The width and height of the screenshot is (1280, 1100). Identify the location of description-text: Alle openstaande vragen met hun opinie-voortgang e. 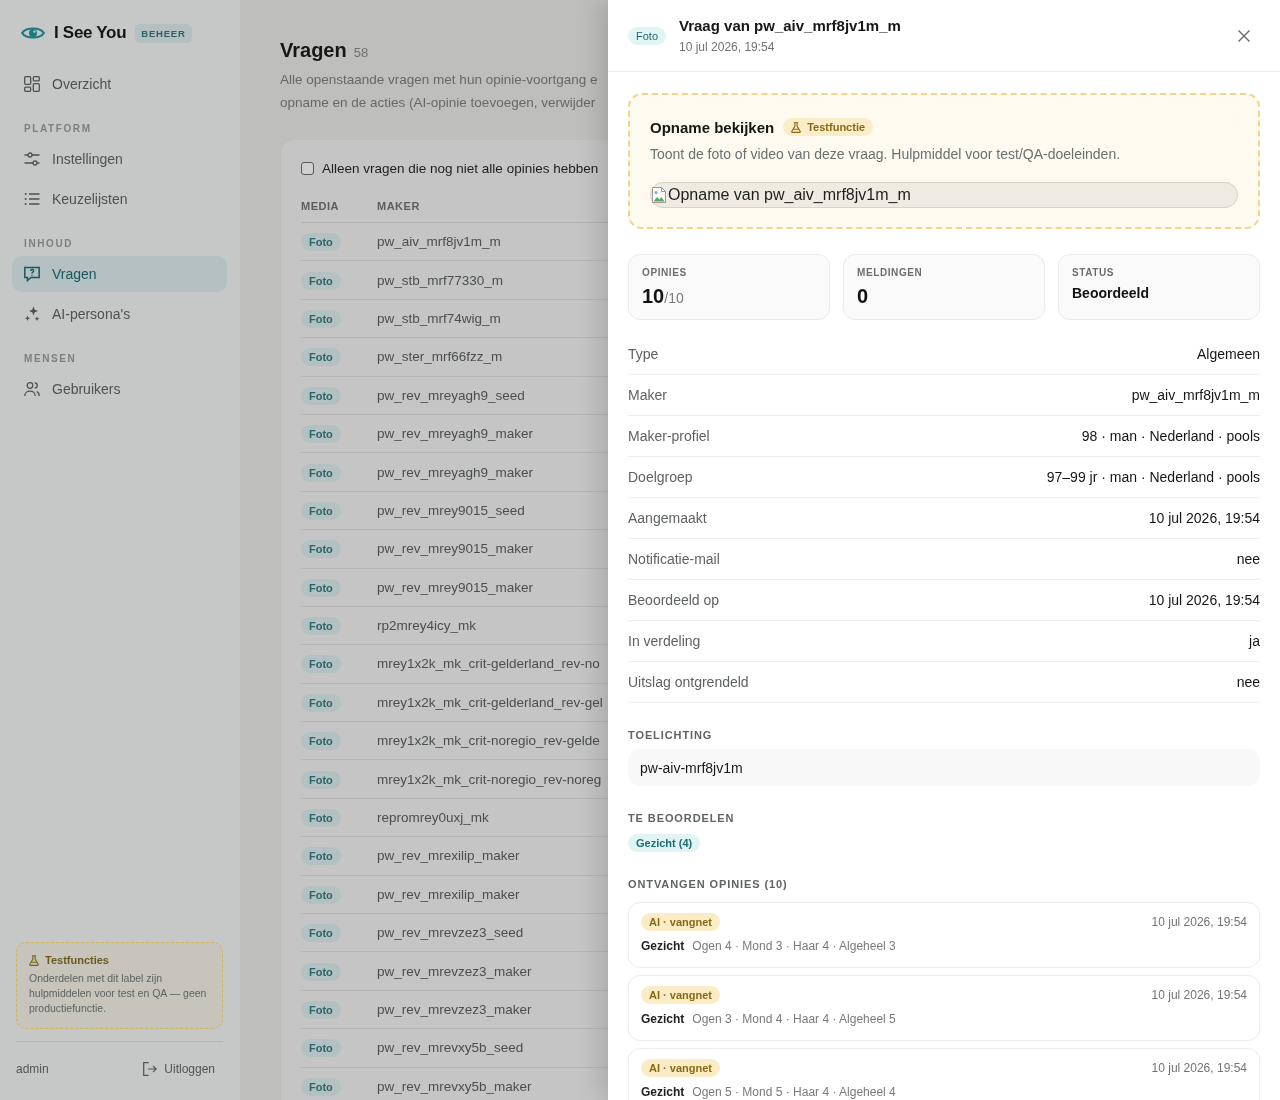
(439, 80).